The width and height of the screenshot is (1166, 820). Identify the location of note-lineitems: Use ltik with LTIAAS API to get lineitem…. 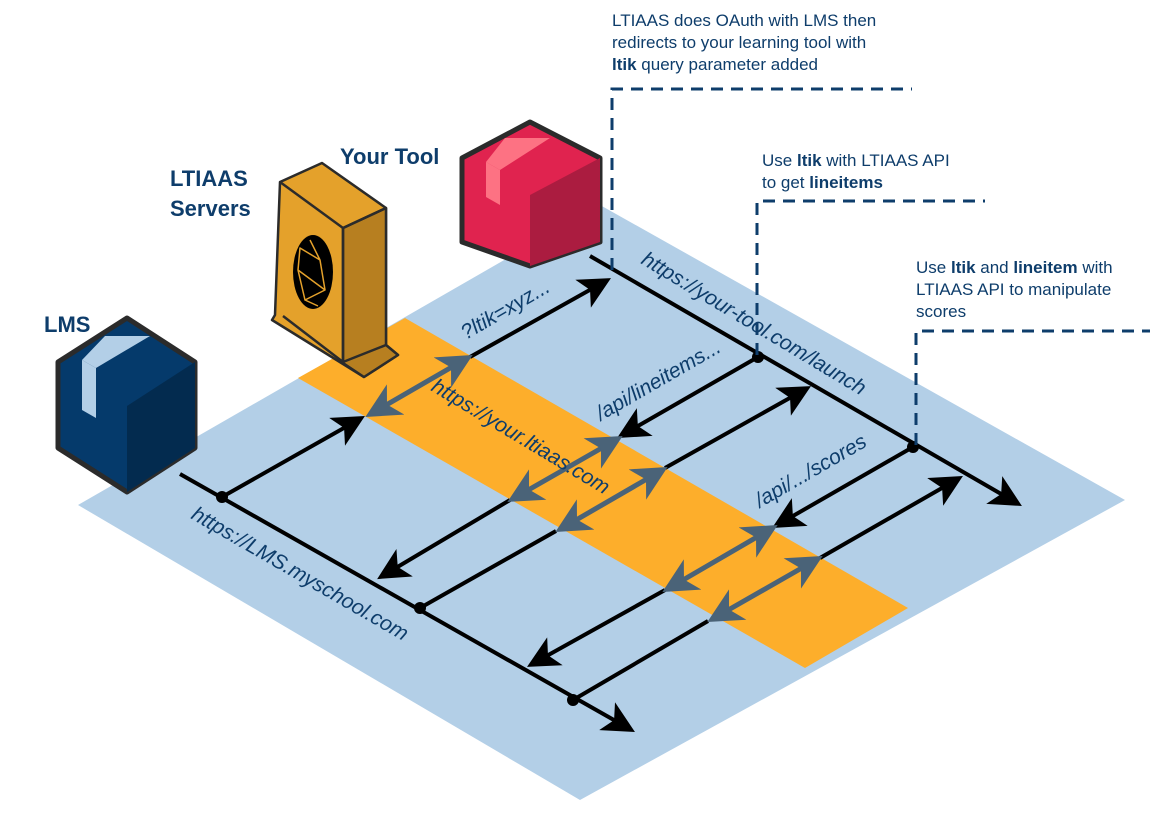
(856, 172).